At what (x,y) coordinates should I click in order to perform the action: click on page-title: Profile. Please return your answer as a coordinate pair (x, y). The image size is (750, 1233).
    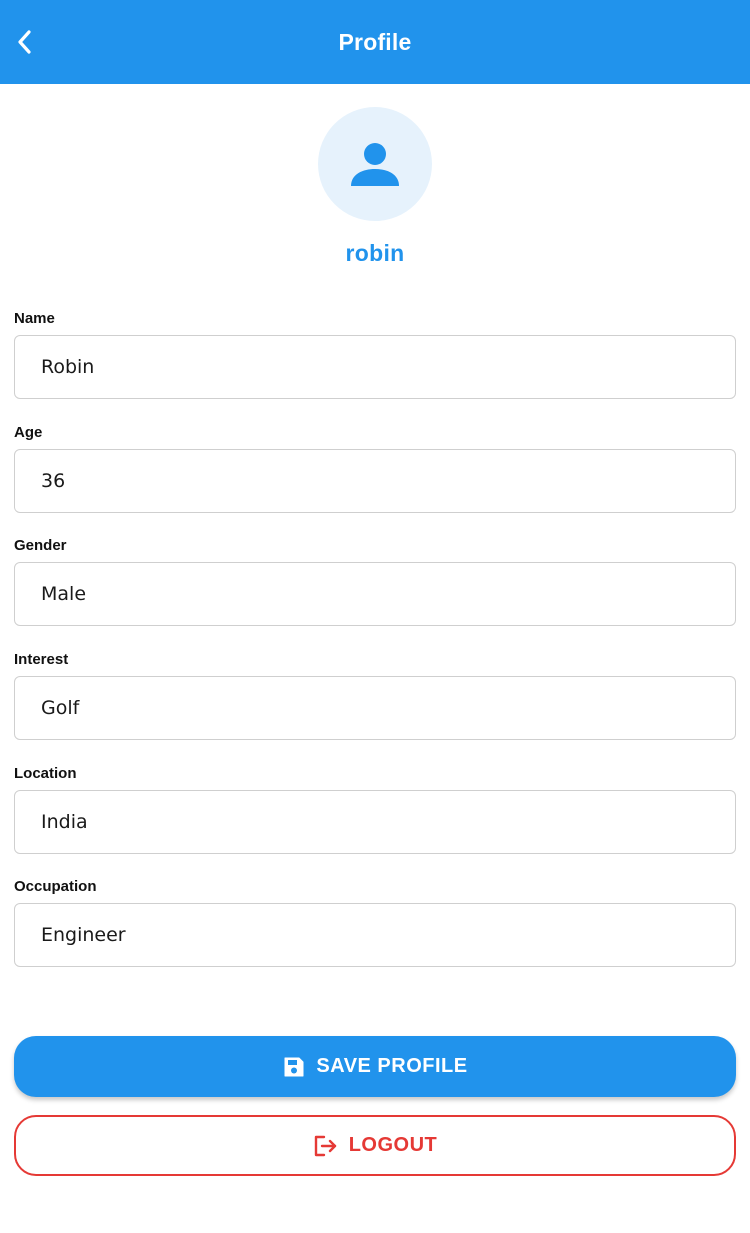
    Looking at the image, I should click on (375, 41).